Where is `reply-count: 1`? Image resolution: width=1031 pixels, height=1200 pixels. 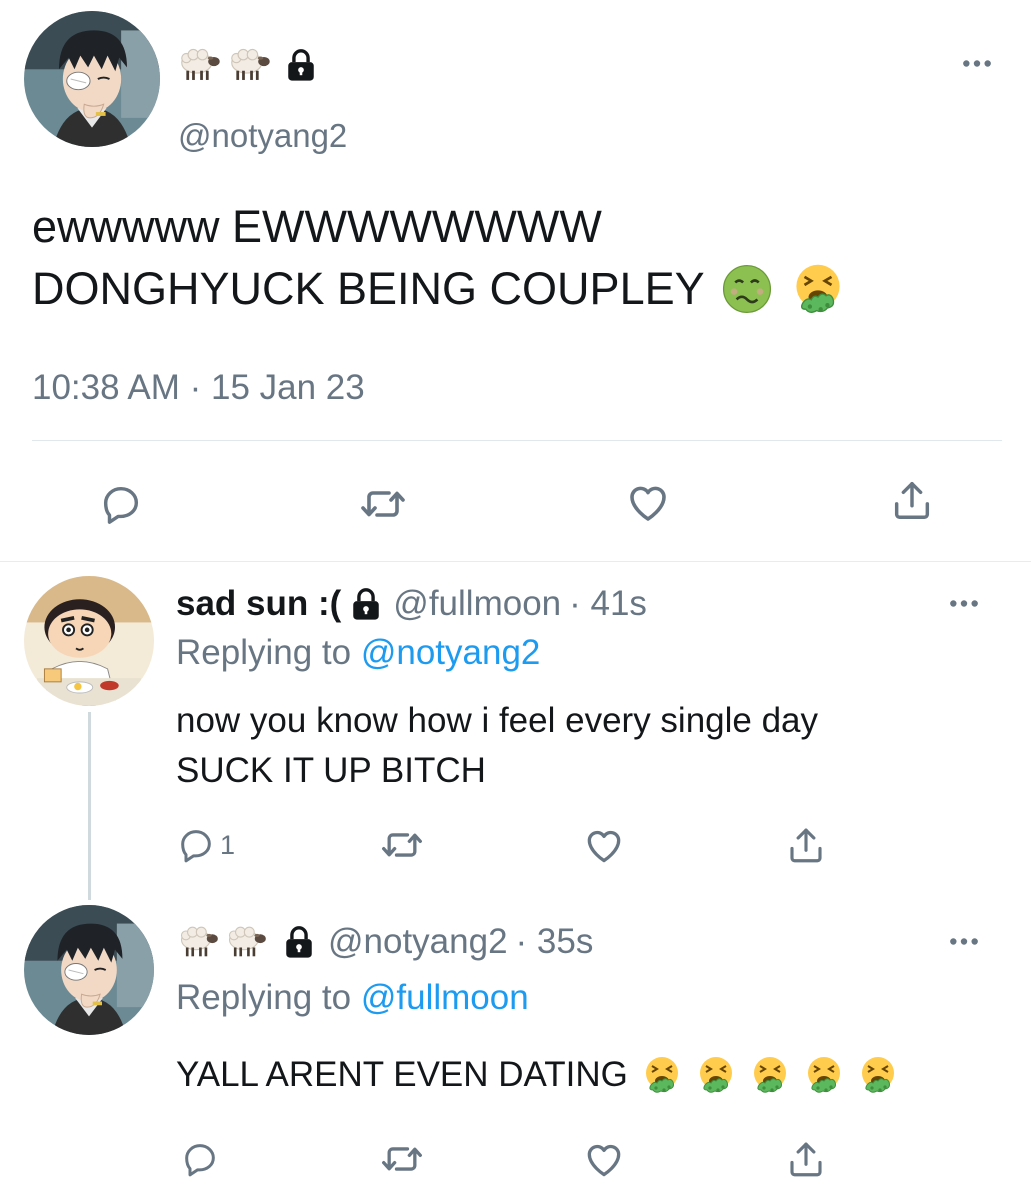
reply-count: 1 is located at coordinates (228, 844).